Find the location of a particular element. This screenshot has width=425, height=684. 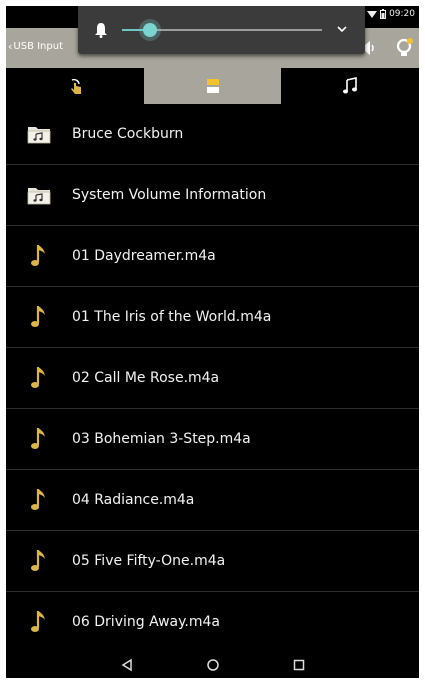

tab-music is located at coordinates (350, 86).